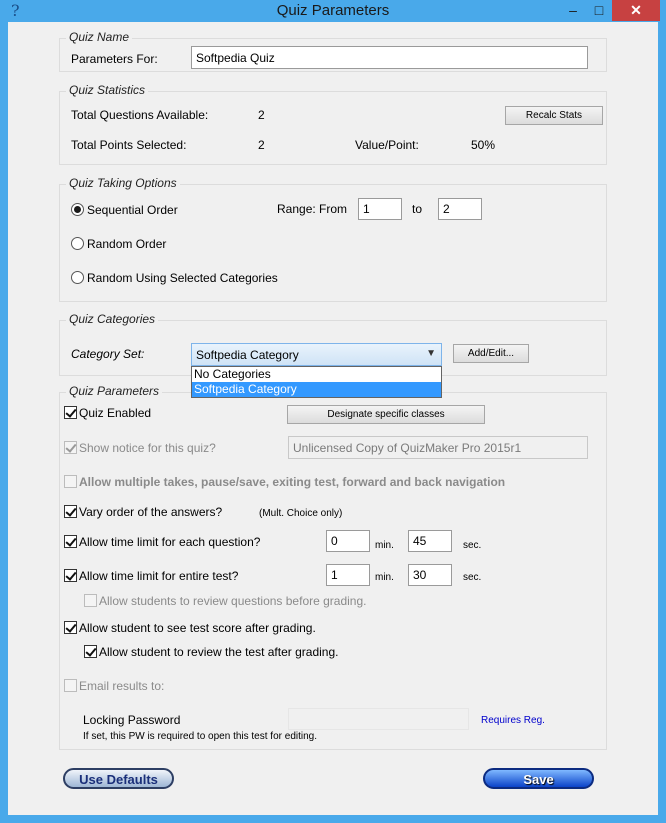 This screenshot has width=666, height=823. I want to click on time-each-min-label: min., so click(384, 545).